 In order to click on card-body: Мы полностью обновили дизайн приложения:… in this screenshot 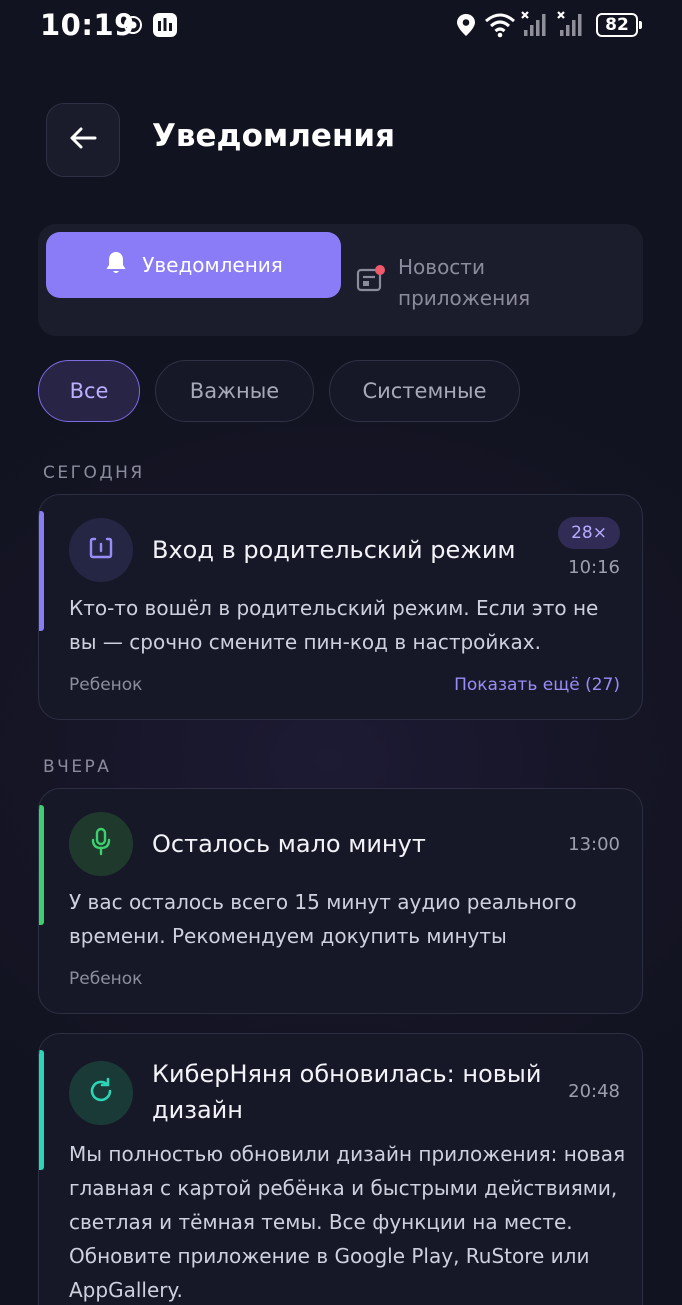, I will do `click(347, 1222)`.